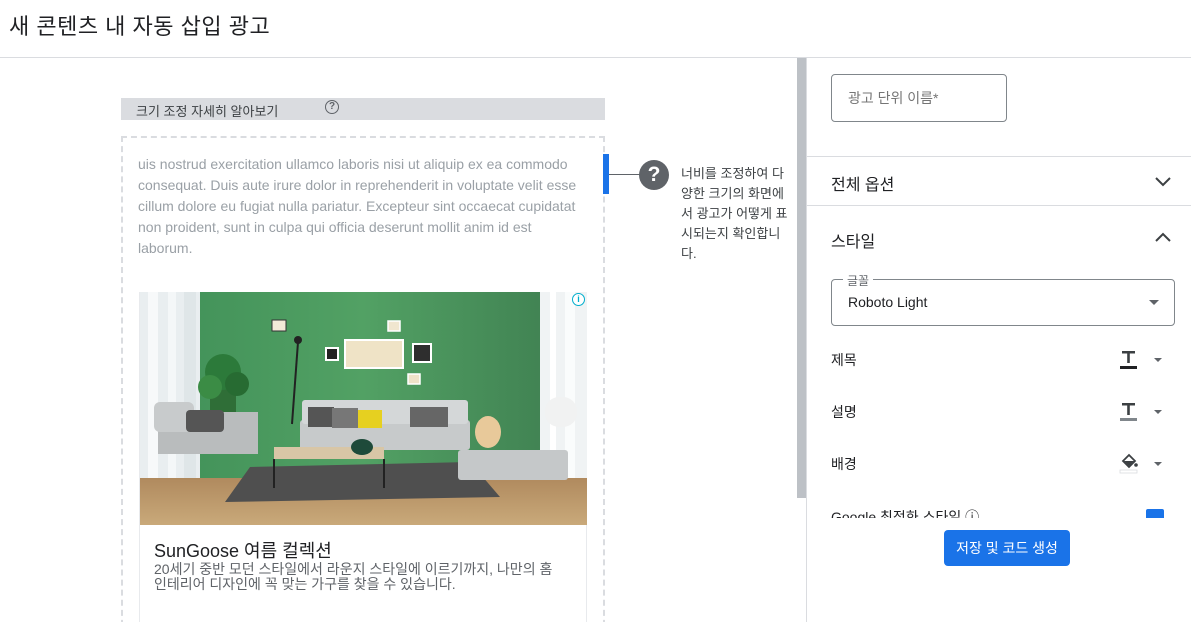 Image resolution: width=1191 pixels, height=622 pixels. Describe the element at coordinates (1144, 464) in the screenshot. I see `background-color-picker` at that location.